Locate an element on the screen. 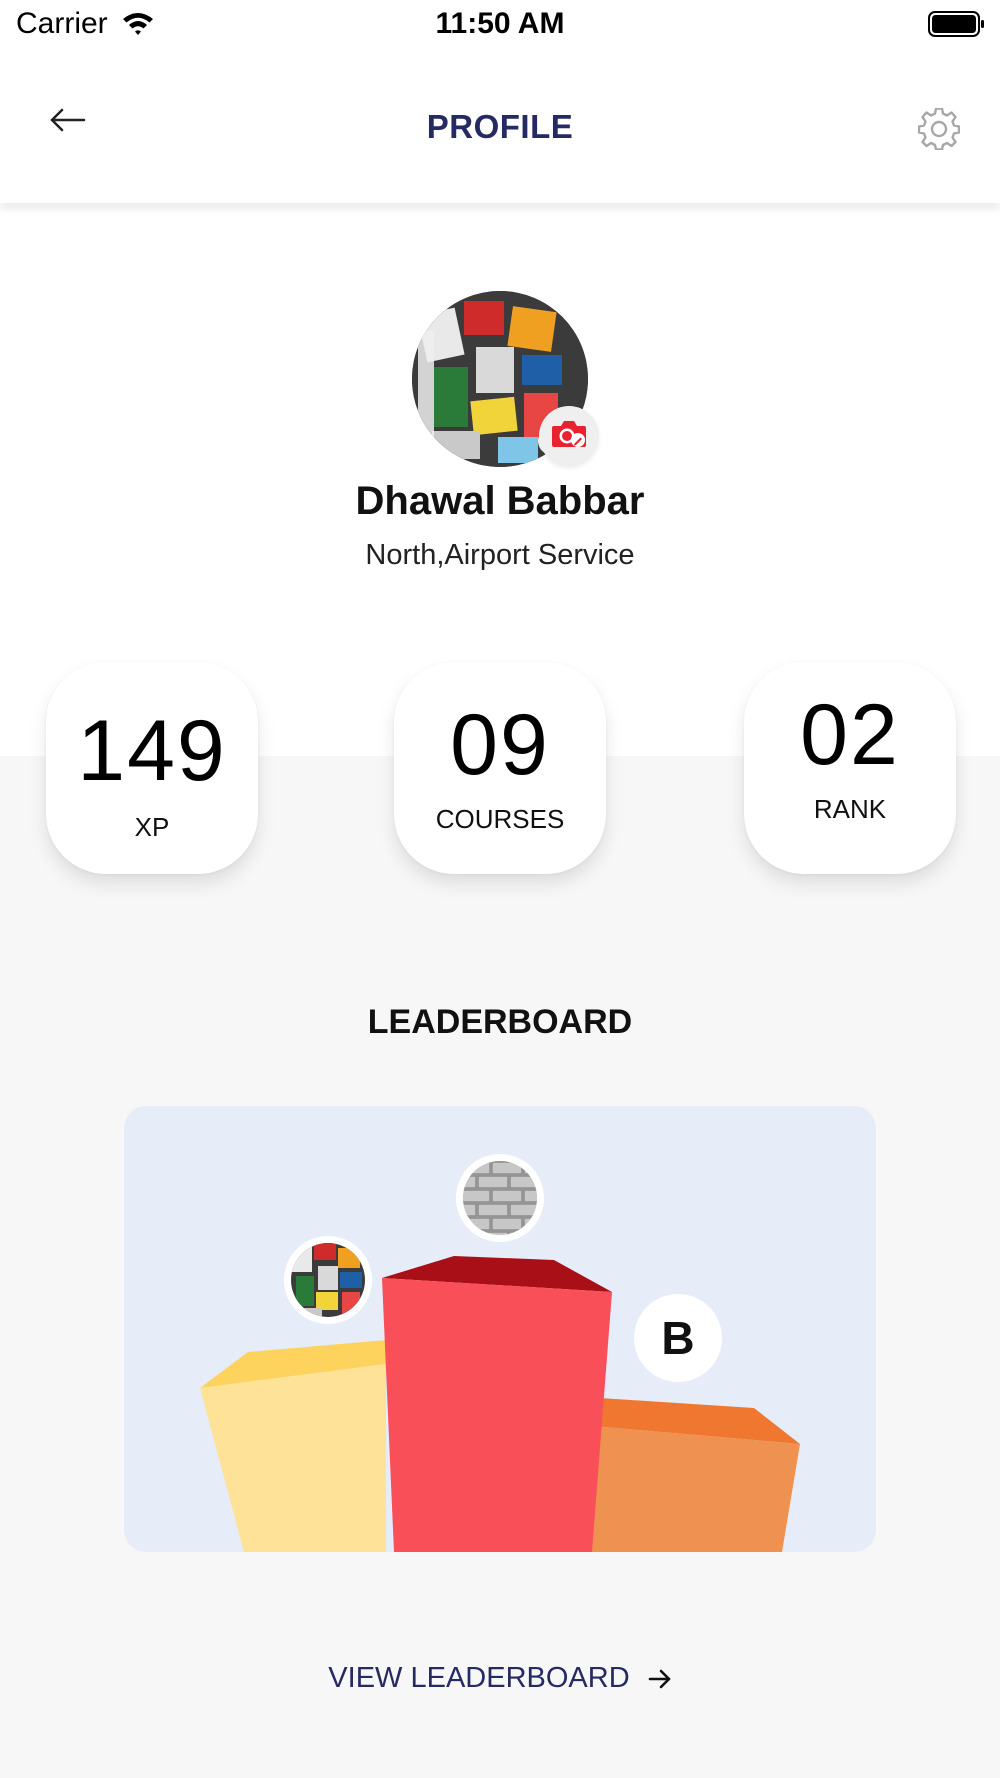  stat-card-rank: 02 RANK is located at coordinates (850, 768).